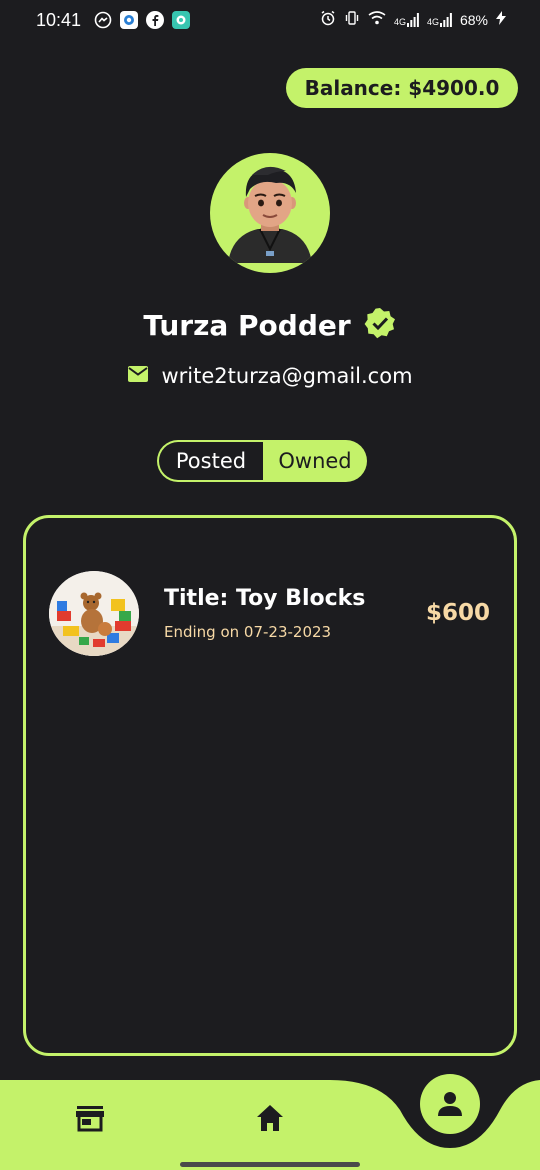 This screenshot has height=1170, width=540. What do you see at coordinates (432, 21) in the screenshot?
I see `network-type-2: 4G` at bounding box center [432, 21].